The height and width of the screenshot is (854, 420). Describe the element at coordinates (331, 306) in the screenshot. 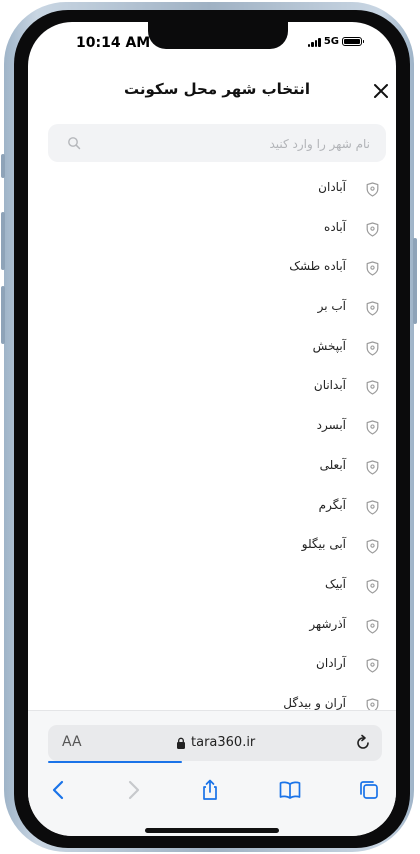

I see `city-name: آب بر` at that location.